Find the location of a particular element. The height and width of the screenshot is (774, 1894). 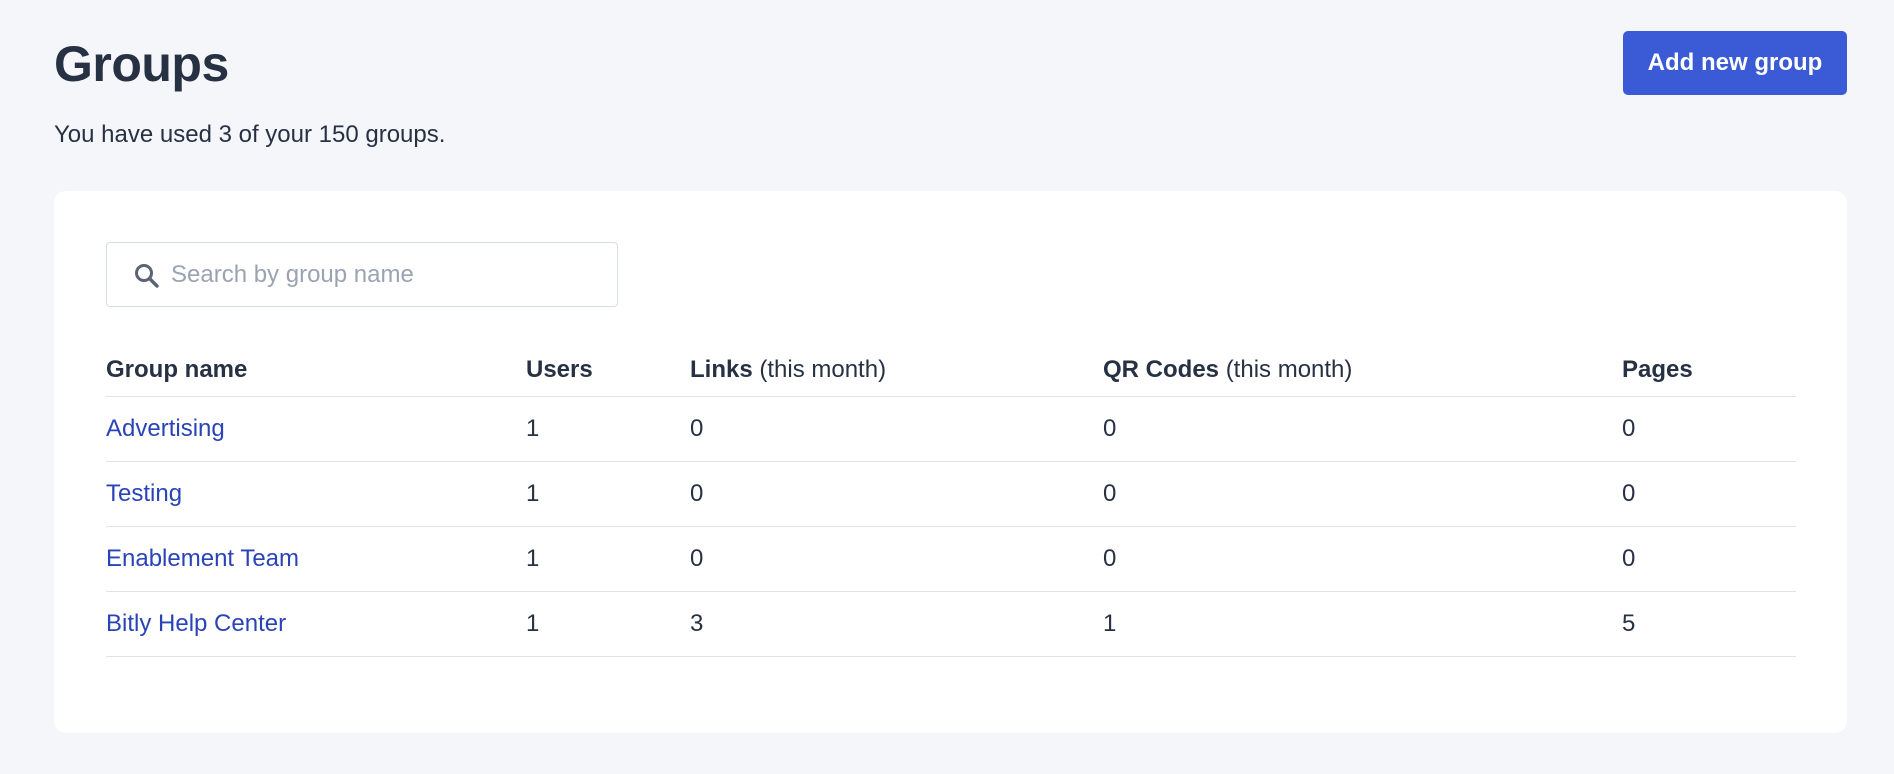

column-header-qr-codes: QR Codes (this month) is located at coordinates (1362, 370).